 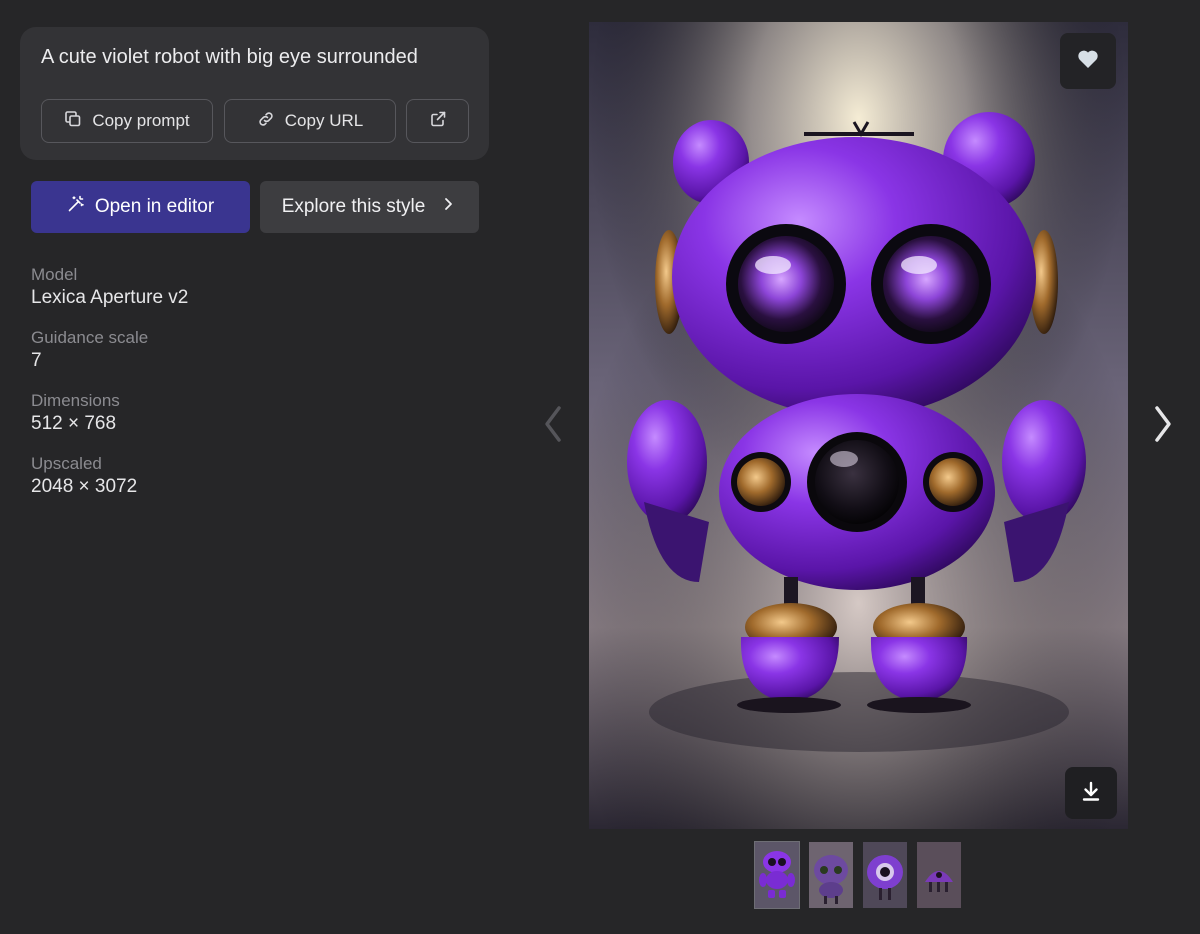 What do you see at coordinates (141, 120) in the screenshot?
I see `copy-prompt-label: Copy prompt` at bounding box center [141, 120].